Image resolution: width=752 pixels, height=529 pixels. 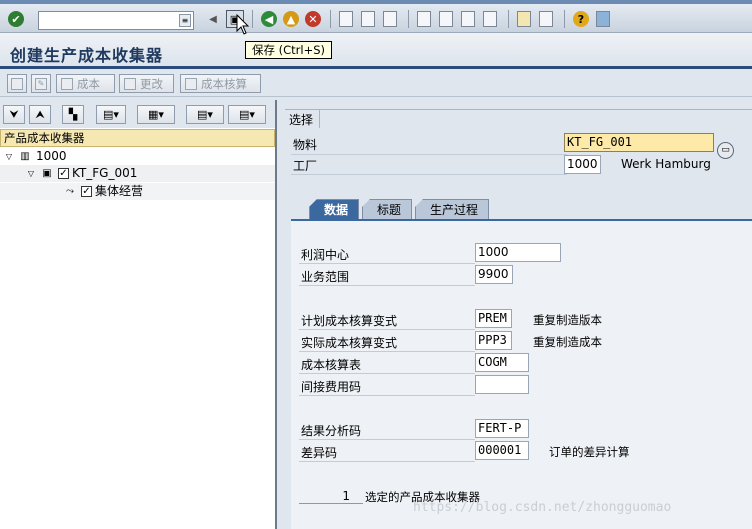 What do you see at coordinates (368, 19) in the screenshot?
I see `find-icon` at bounding box center [368, 19].